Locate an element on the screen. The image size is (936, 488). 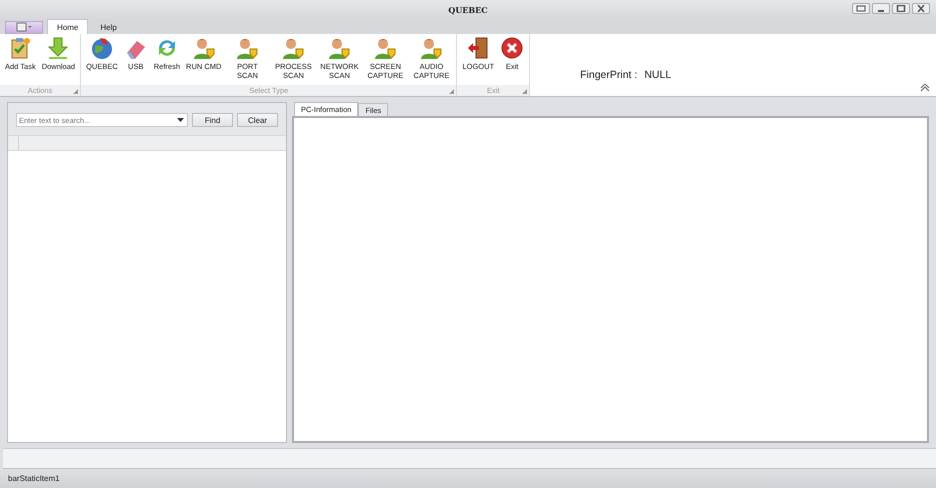
fingerprint-label: FingerPrint : is located at coordinates (609, 76).